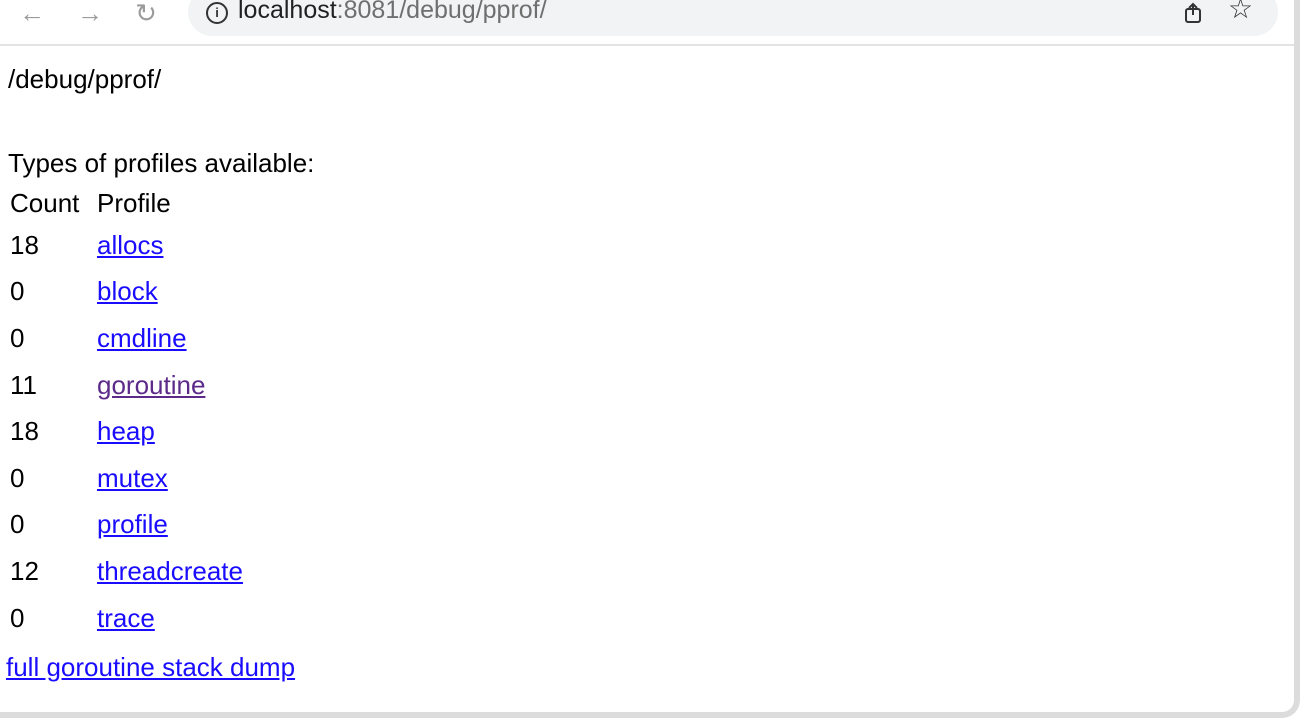 The height and width of the screenshot is (720, 1316). I want to click on profile-link-threadcreate: threadcreate, so click(170, 571).